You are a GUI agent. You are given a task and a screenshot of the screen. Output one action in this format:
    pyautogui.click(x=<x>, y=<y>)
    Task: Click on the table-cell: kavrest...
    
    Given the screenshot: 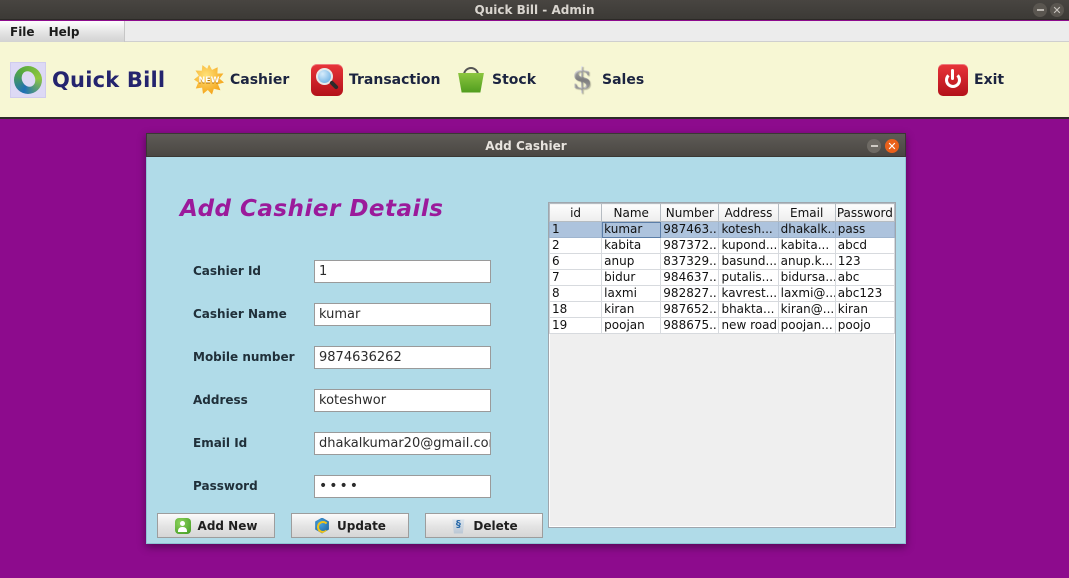 What is the action you would take?
    pyautogui.click(x=748, y=293)
    